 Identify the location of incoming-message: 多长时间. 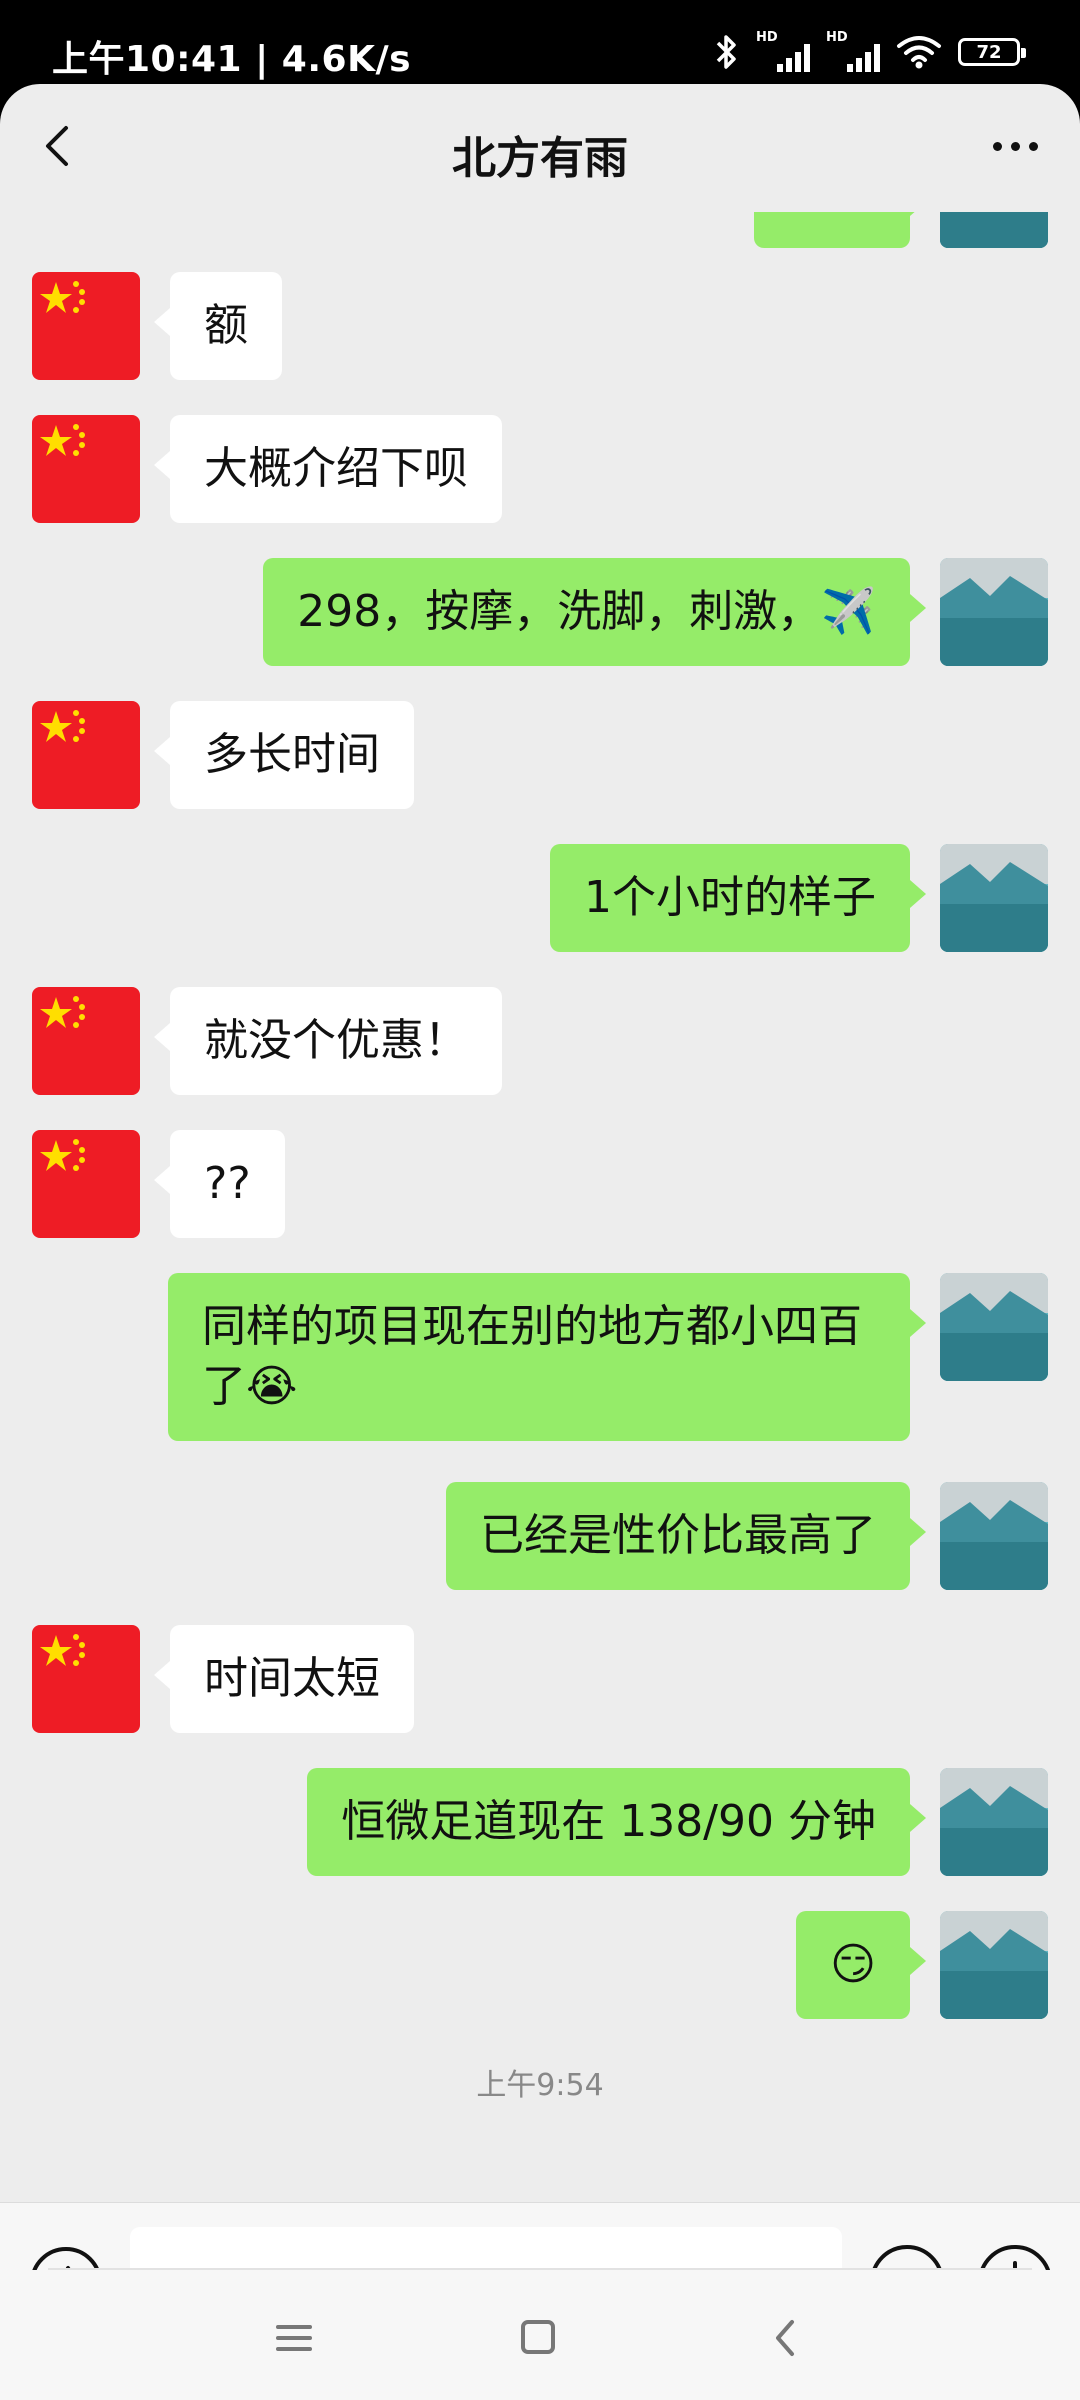
(284, 755).